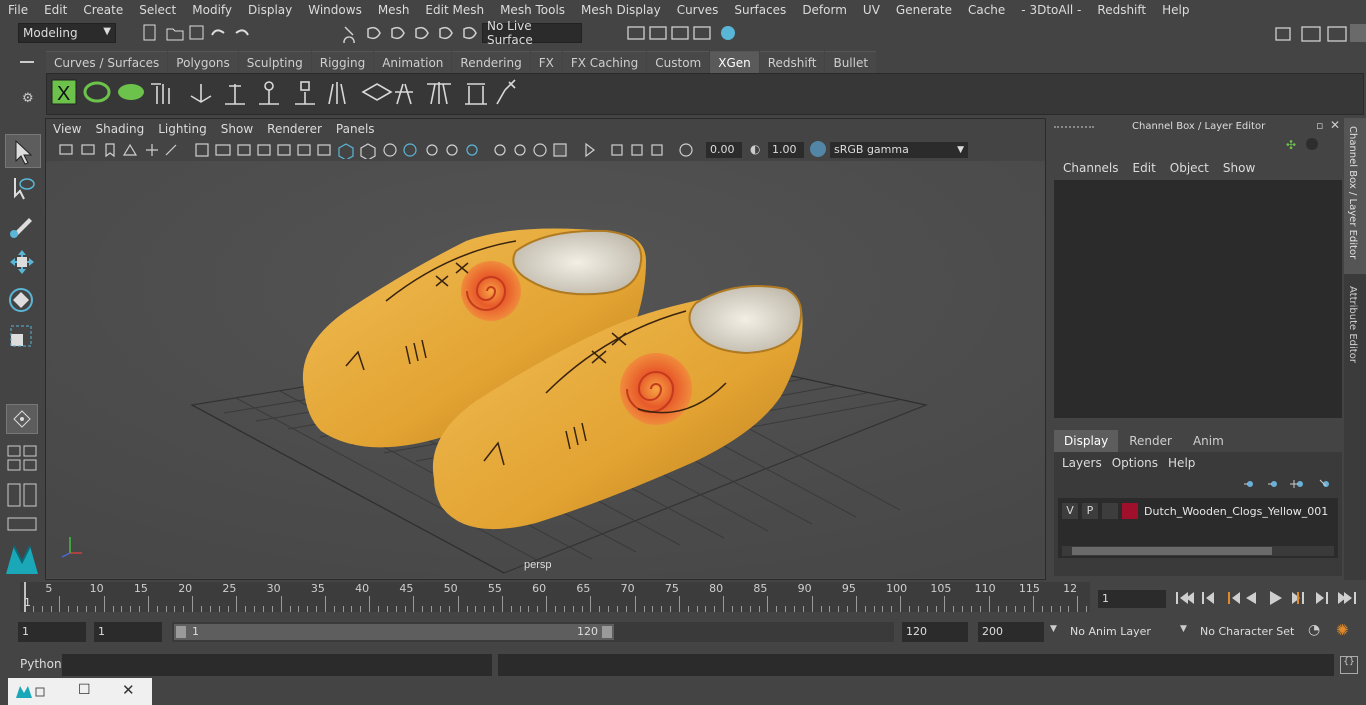 The image size is (1366, 705). What do you see at coordinates (282, 93) in the screenshot?
I see `xgen-tool-icons: X` at bounding box center [282, 93].